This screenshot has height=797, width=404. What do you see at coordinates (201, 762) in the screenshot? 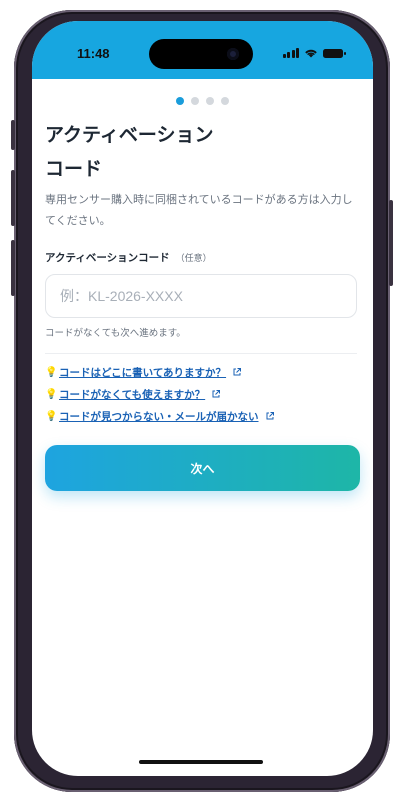
I see `home-indicator` at bounding box center [201, 762].